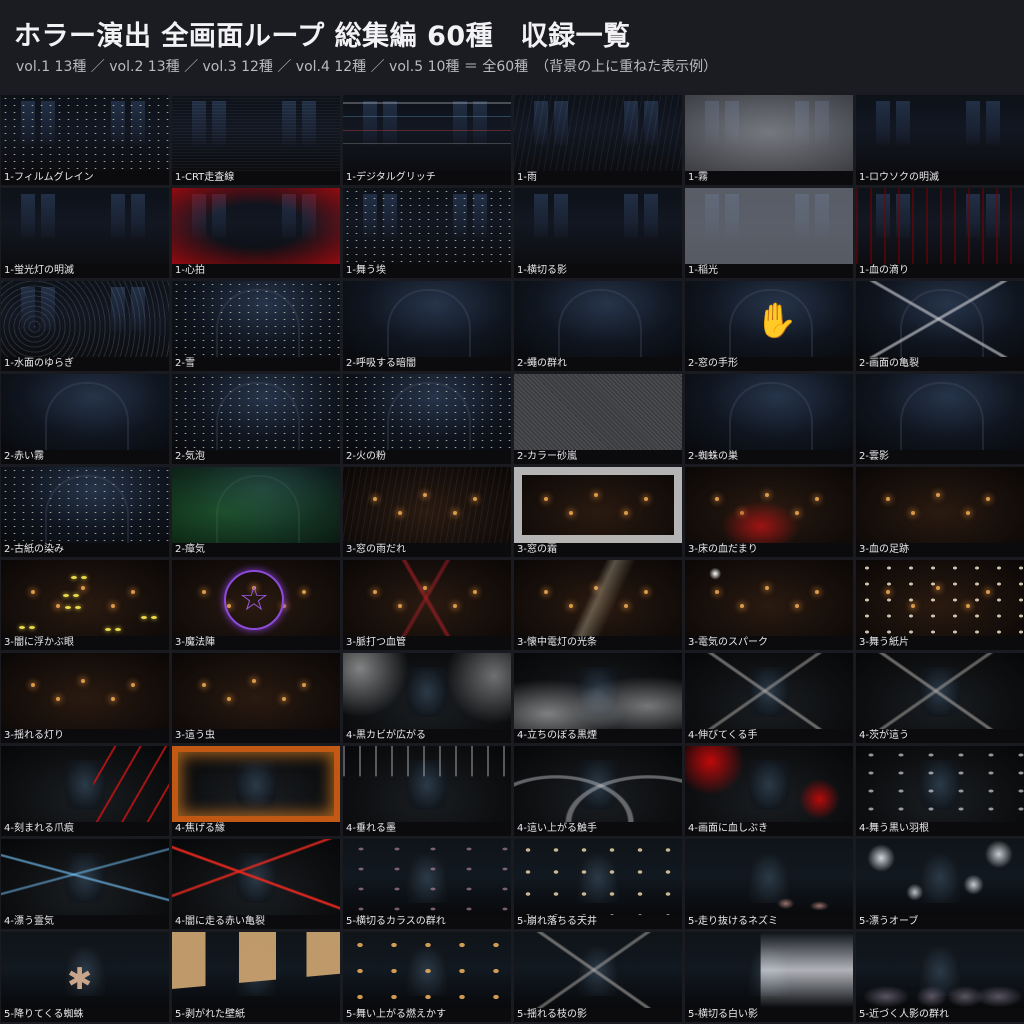  Describe the element at coordinates (598, 364) in the screenshot. I see `effect-label: 2-蠅の群れ` at that location.